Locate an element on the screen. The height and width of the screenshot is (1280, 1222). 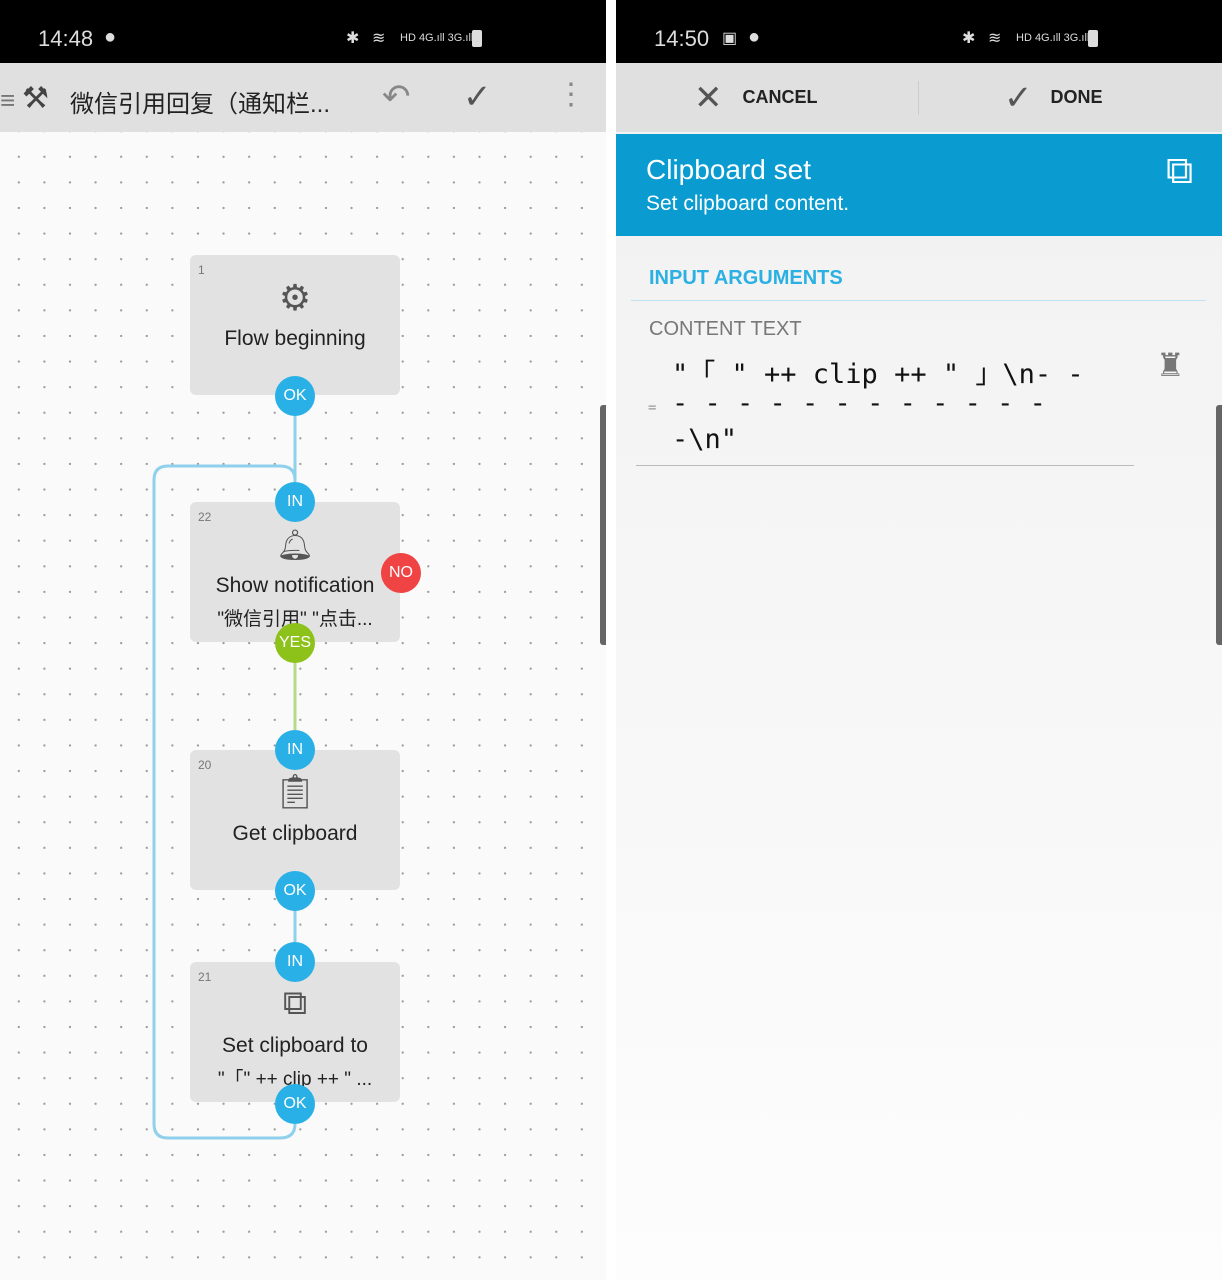
gear-icon: ⚙ is located at coordinates (295, 297).